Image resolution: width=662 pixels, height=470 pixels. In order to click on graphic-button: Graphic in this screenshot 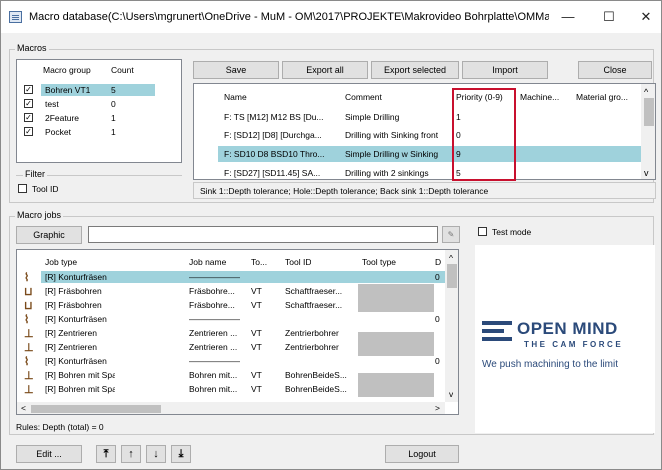, I will do `click(49, 235)`.